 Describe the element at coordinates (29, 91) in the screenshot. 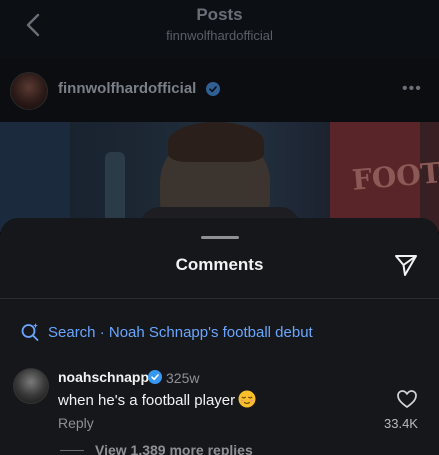

I see `post-author-avatar` at that location.